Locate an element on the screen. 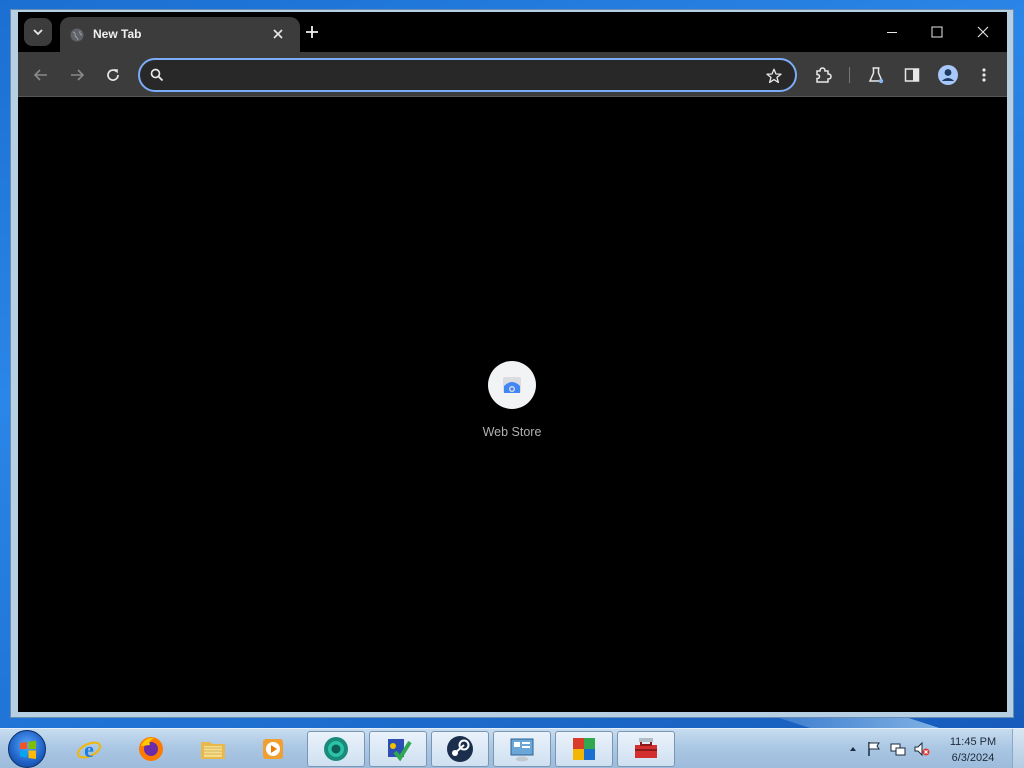  browser-menu-button is located at coordinates (984, 75).